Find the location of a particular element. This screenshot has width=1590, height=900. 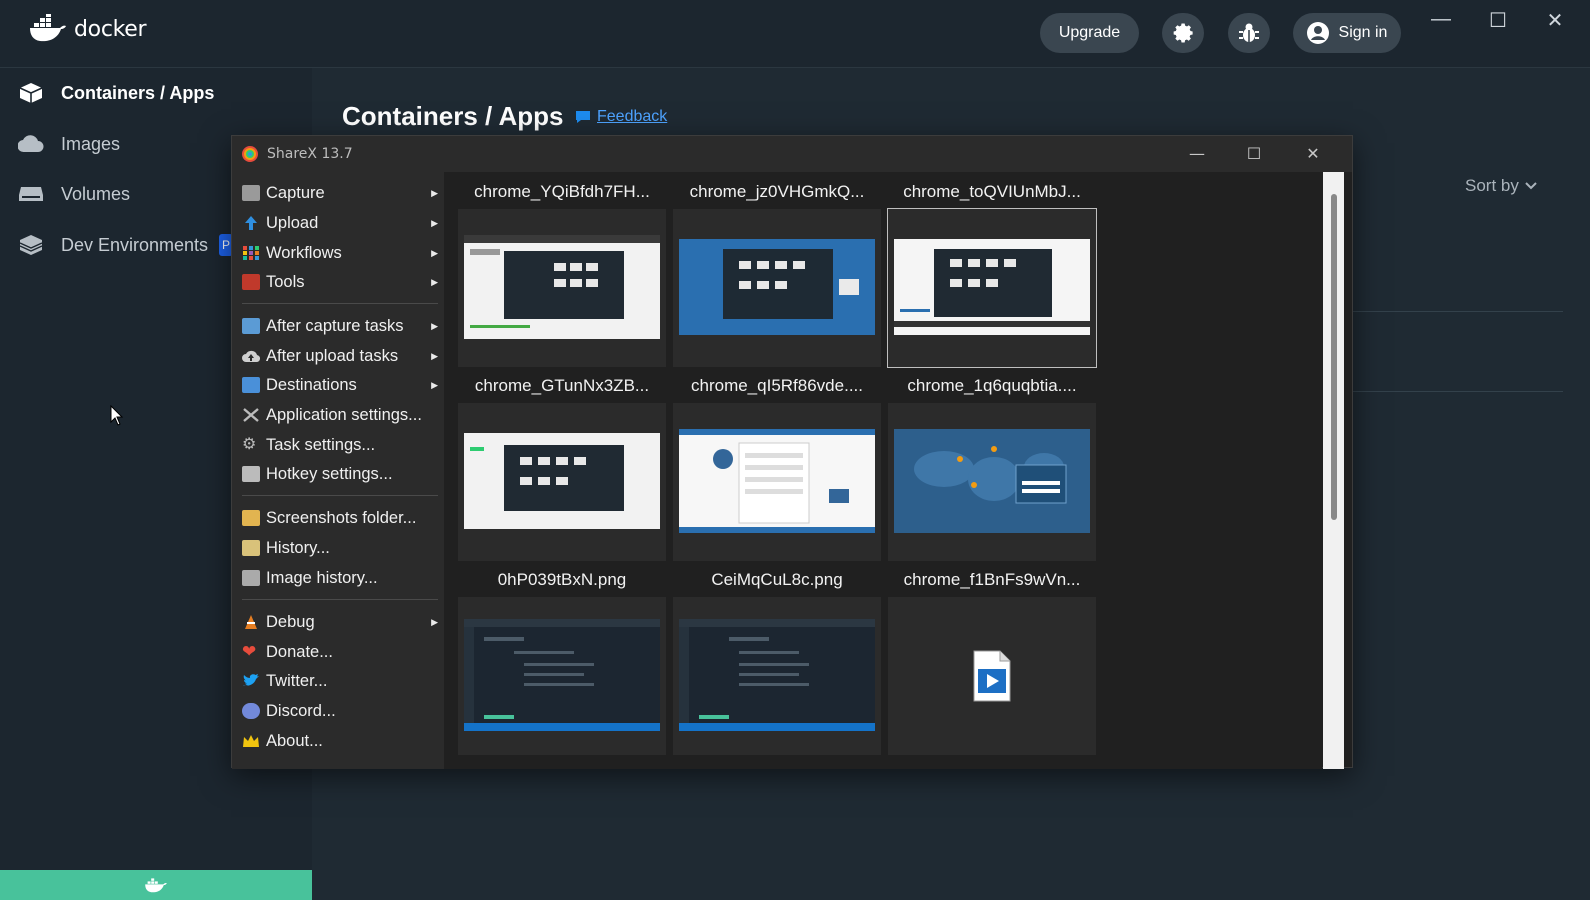

capture-icon is located at coordinates (251, 193).